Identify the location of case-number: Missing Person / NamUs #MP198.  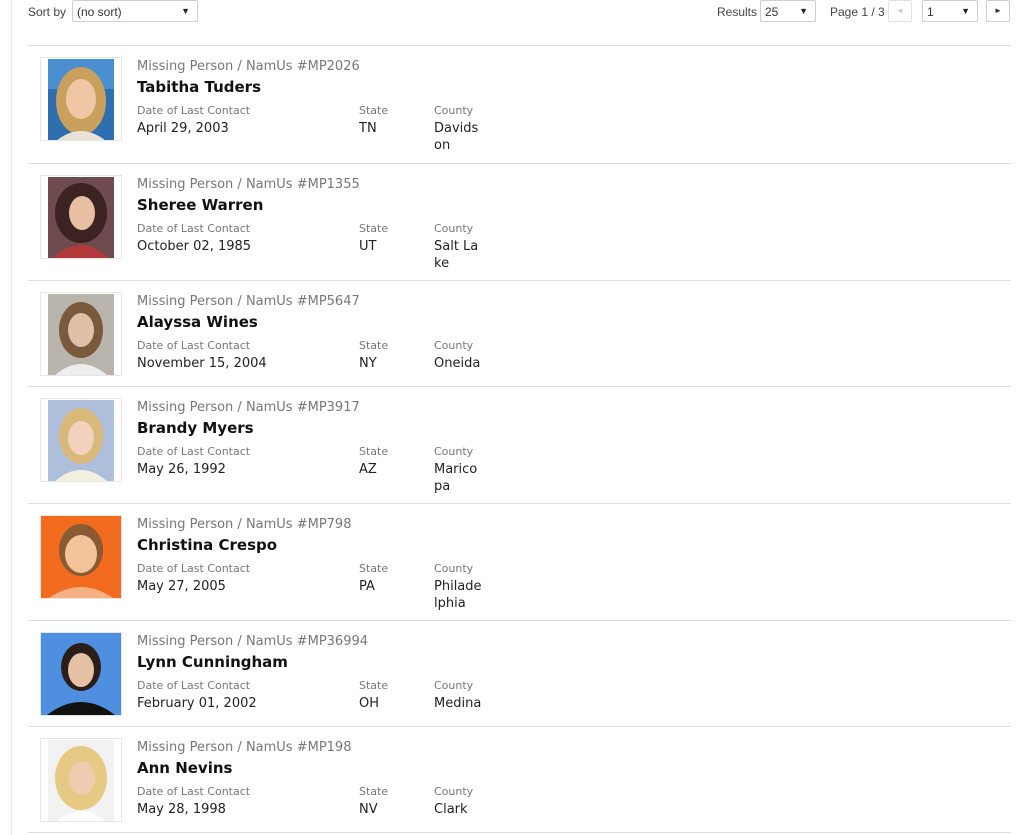
(244, 747).